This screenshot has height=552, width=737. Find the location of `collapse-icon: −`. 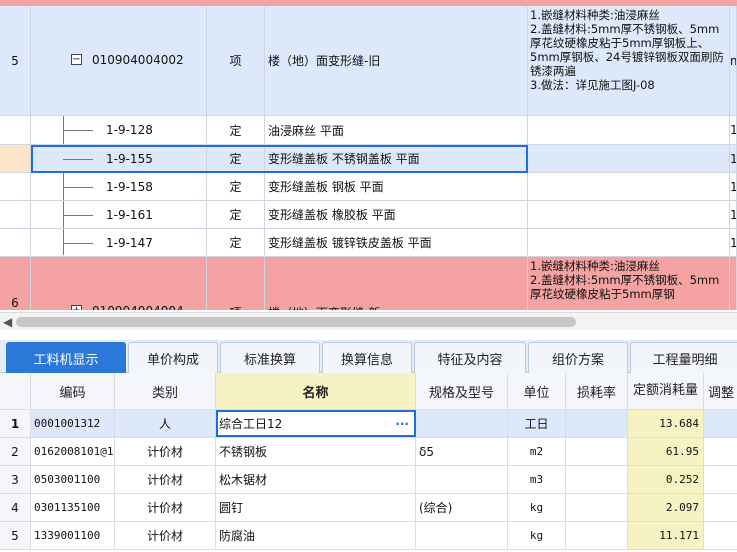

collapse-icon: − is located at coordinates (76, 59).